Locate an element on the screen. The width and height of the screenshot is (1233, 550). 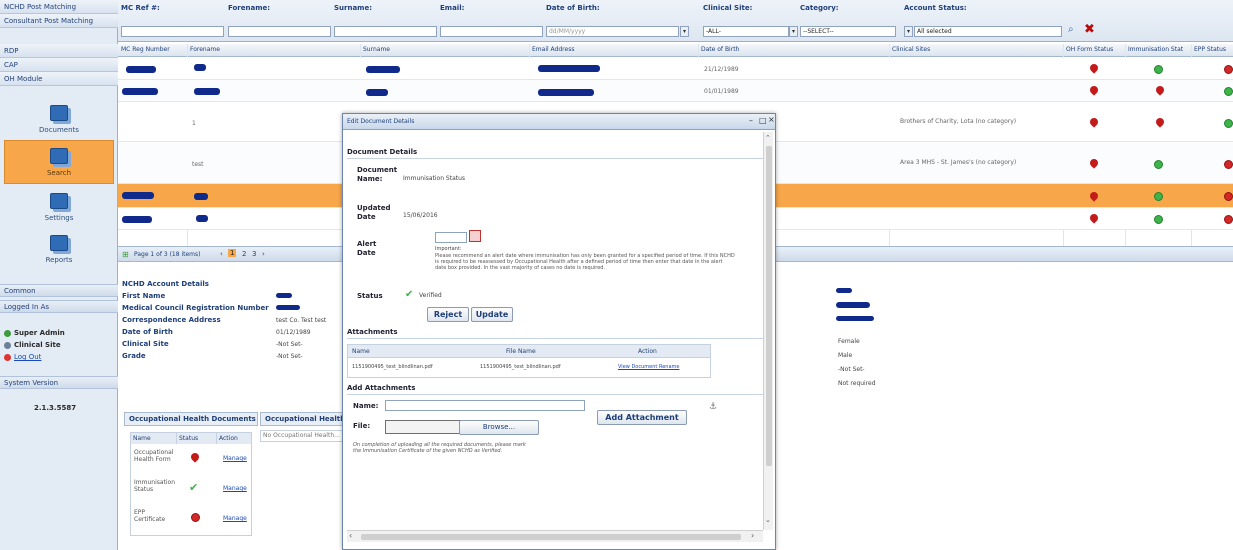
table-row: 21/12/1989 is located at coordinates (675, 69).